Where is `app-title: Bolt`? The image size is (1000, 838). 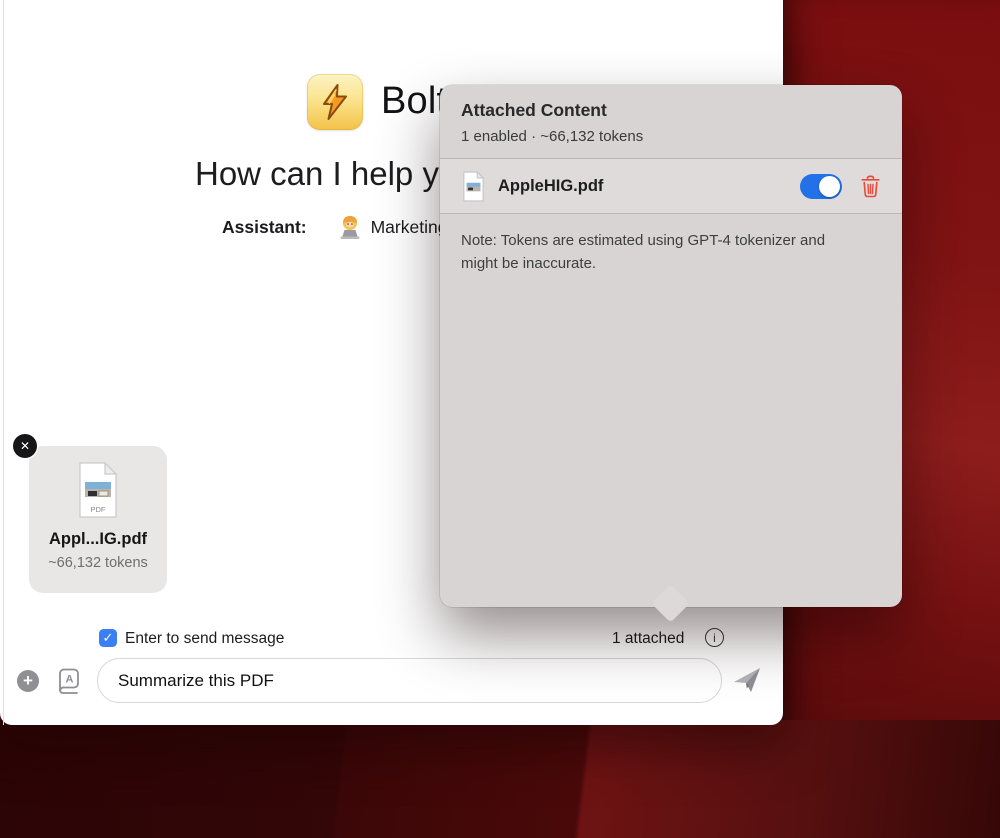
app-title: Bolt is located at coordinates (414, 101).